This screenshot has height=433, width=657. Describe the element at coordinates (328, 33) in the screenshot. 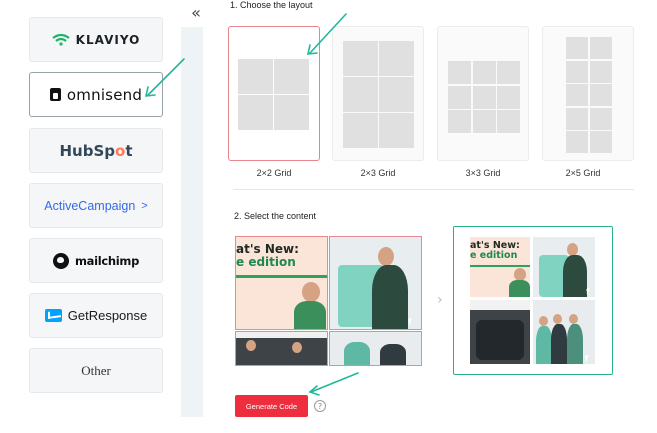

I see `annotation-arrow-layout` at that location.